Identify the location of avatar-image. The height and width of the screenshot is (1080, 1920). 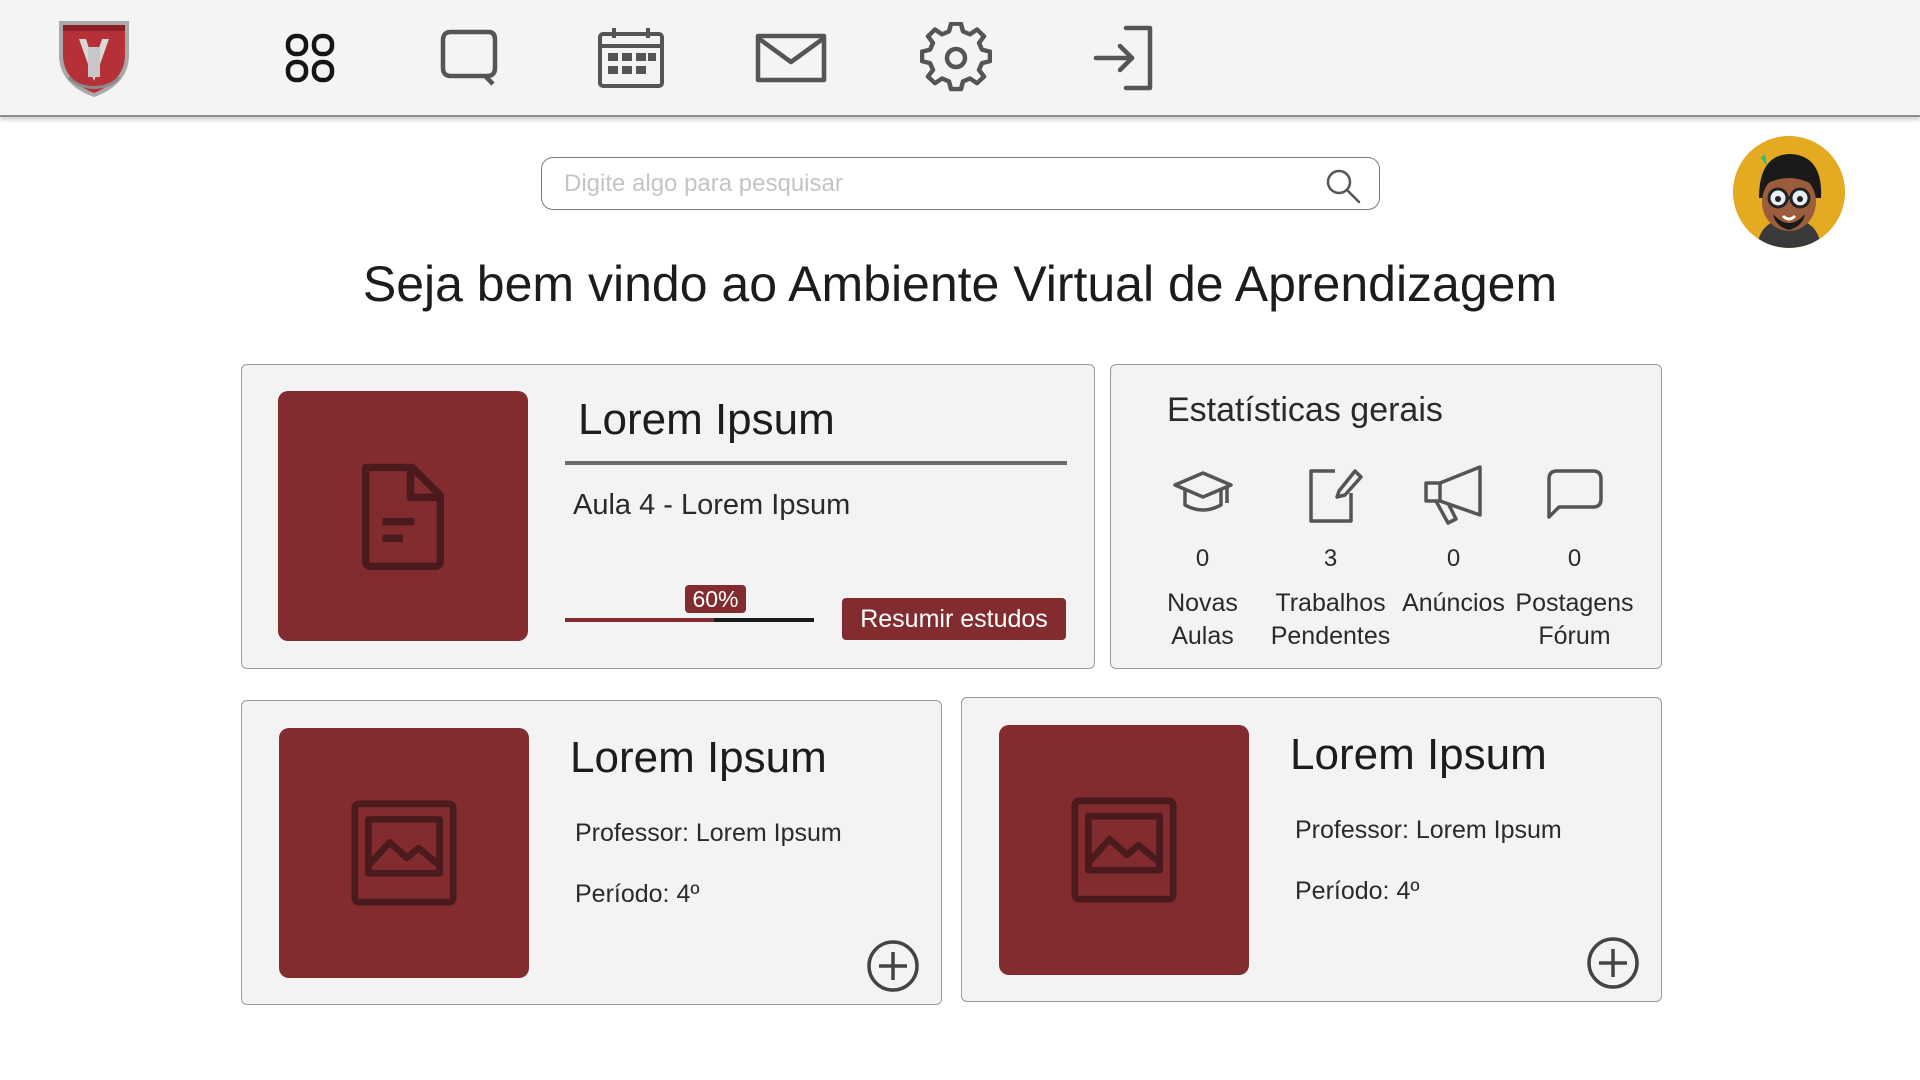
(1789, 192).